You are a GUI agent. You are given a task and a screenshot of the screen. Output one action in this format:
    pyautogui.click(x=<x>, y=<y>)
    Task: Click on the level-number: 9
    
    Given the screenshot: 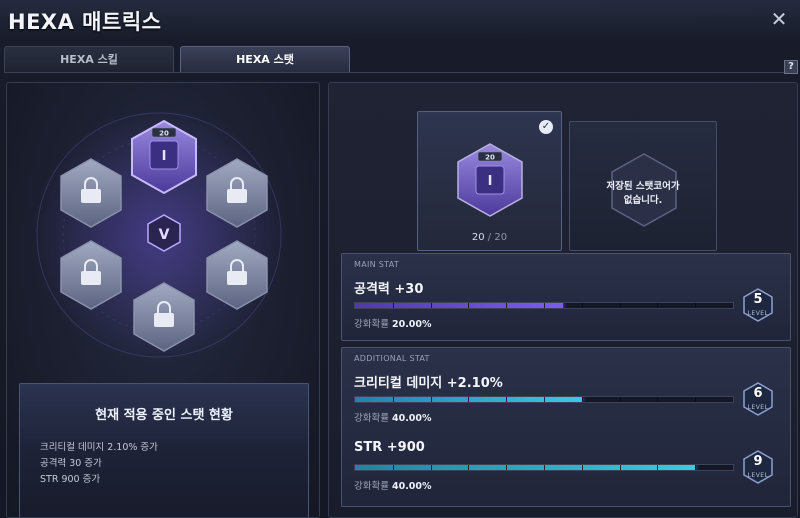 What is the action you would take?
    pyautogui.click(x=758, y=461)
    